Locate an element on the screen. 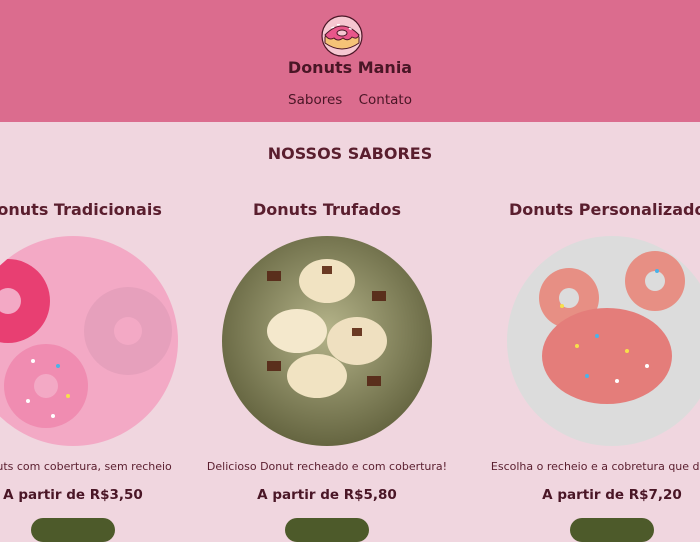 This screenshot has height=542, width=700. card-title: Donuts Trufados is located at coordinates (327, 209).